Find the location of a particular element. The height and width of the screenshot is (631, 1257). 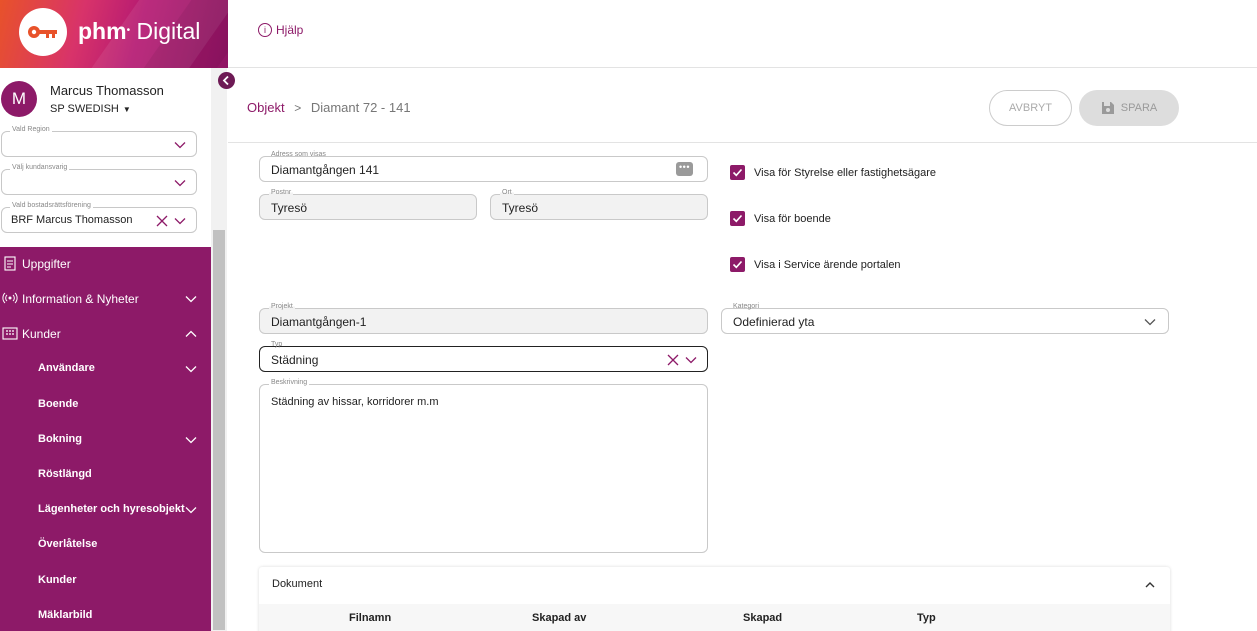

help-label: Hjälp is located at coordinates (290, 30).